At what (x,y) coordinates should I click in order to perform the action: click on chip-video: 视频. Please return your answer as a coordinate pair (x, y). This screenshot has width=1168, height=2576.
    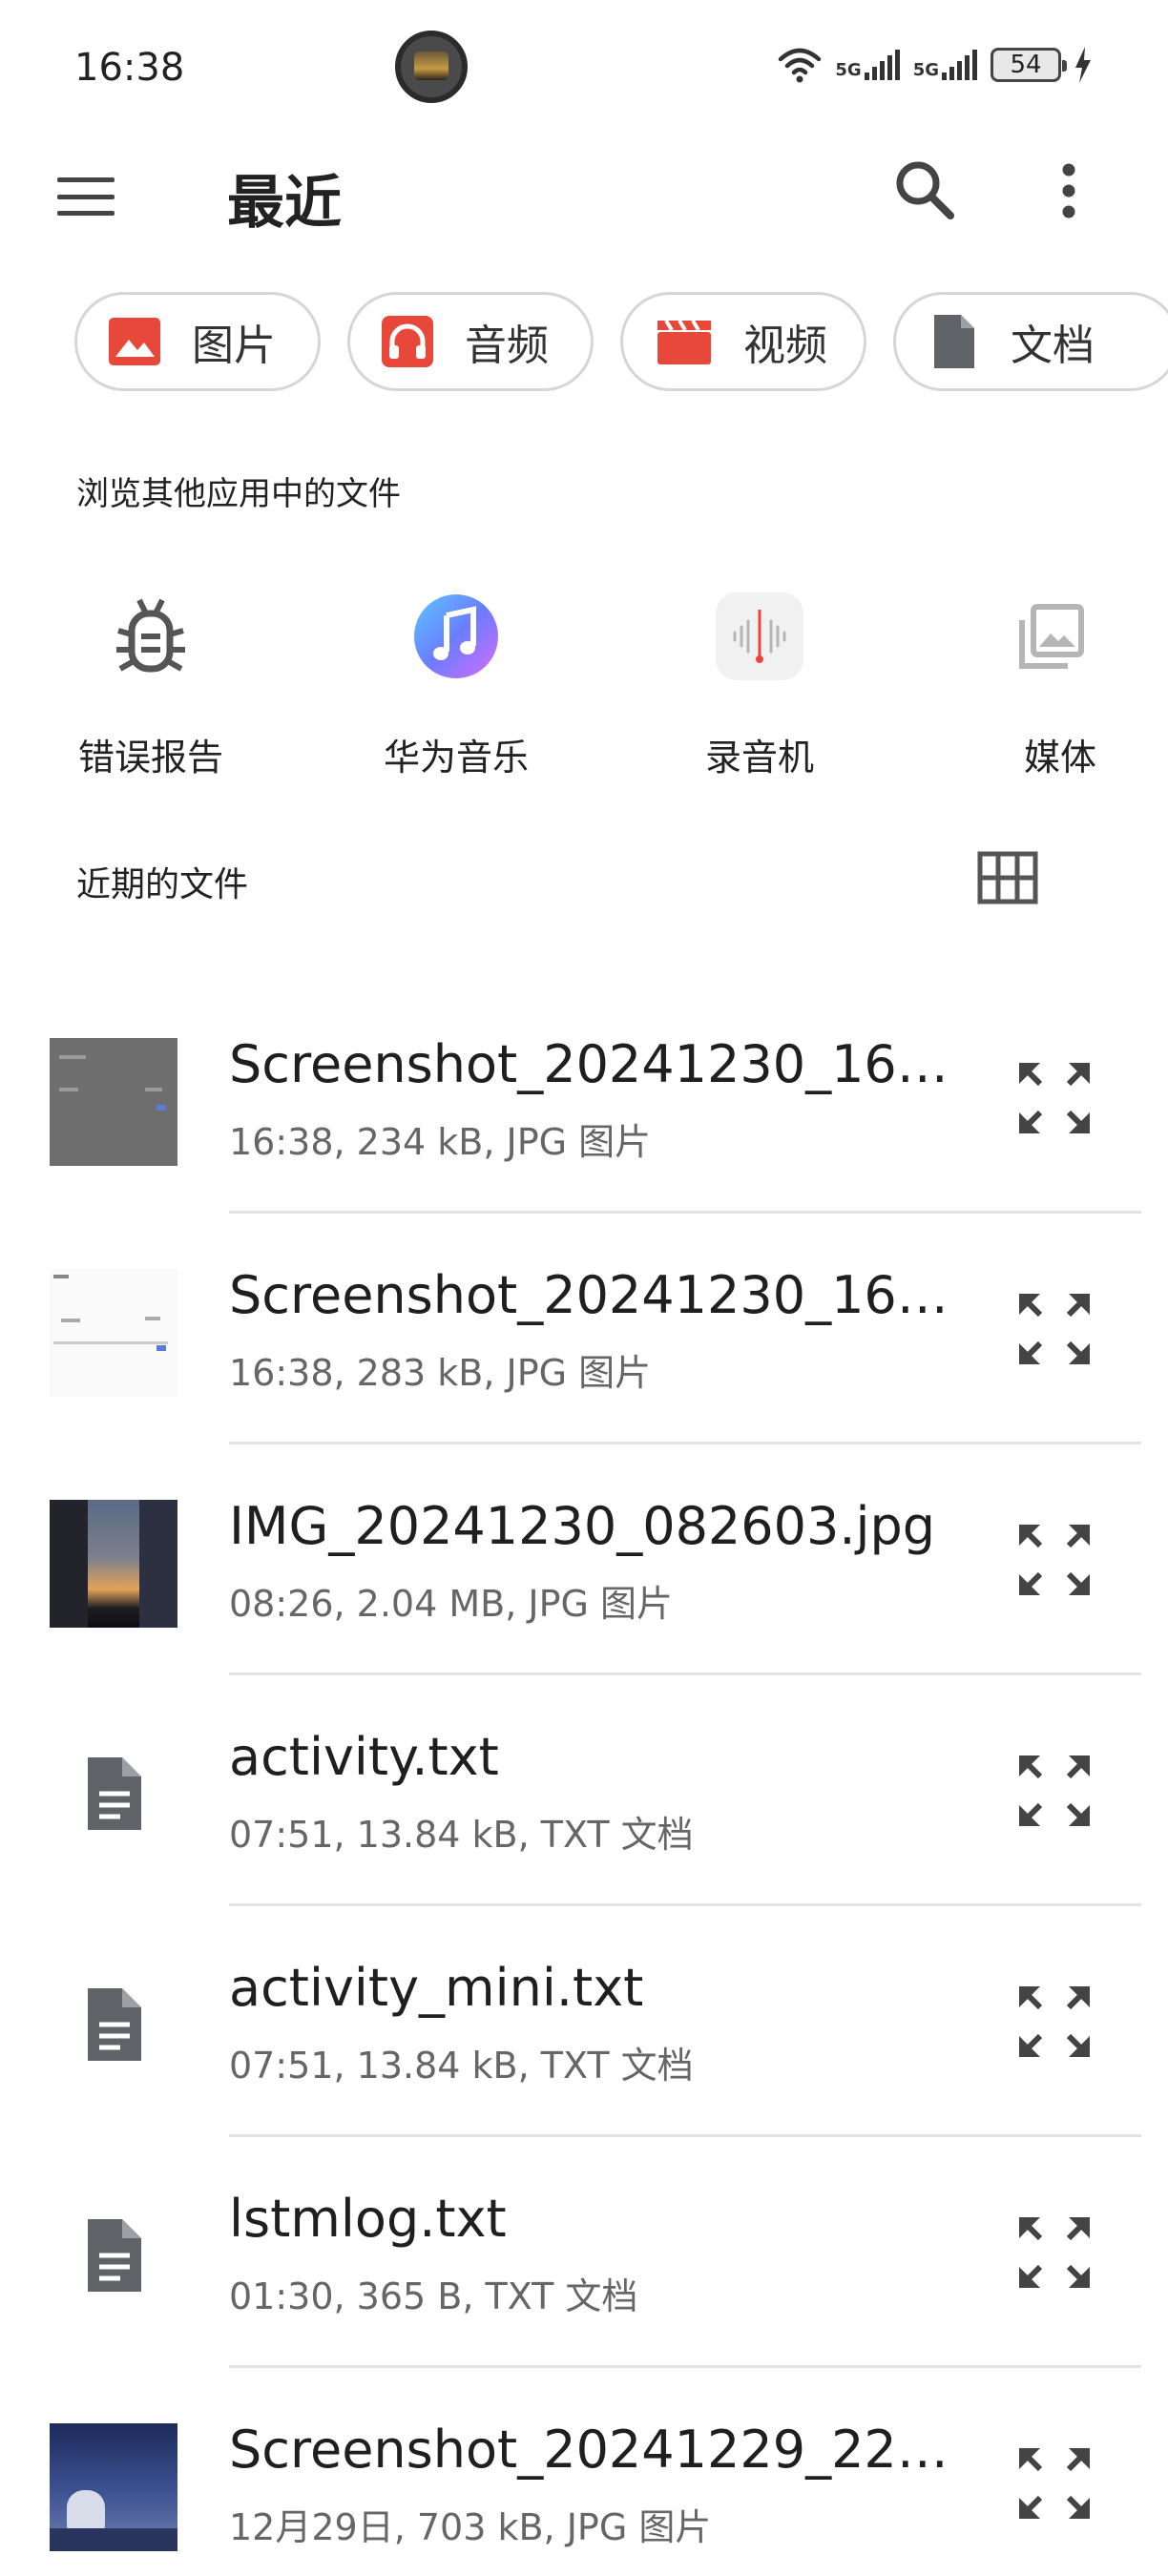
    Looking at the image, I should click on (743, 341).